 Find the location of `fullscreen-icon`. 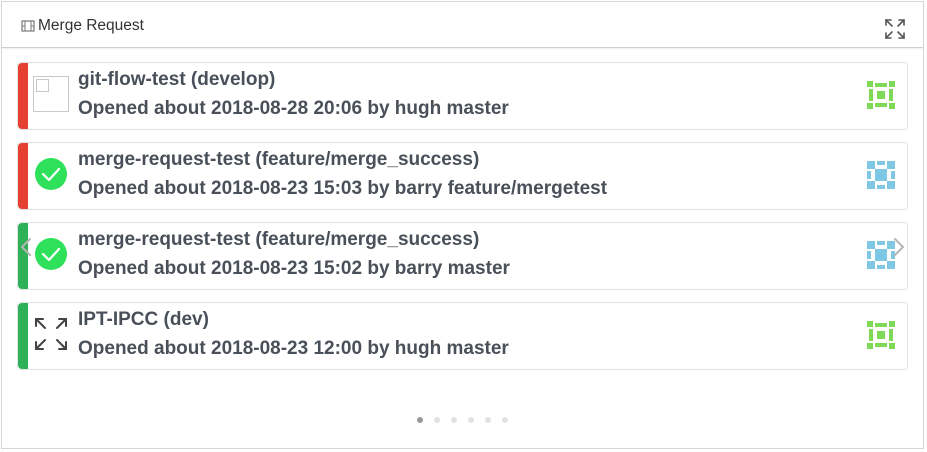

fullscreen-icon is located at coordinates (895, 29).